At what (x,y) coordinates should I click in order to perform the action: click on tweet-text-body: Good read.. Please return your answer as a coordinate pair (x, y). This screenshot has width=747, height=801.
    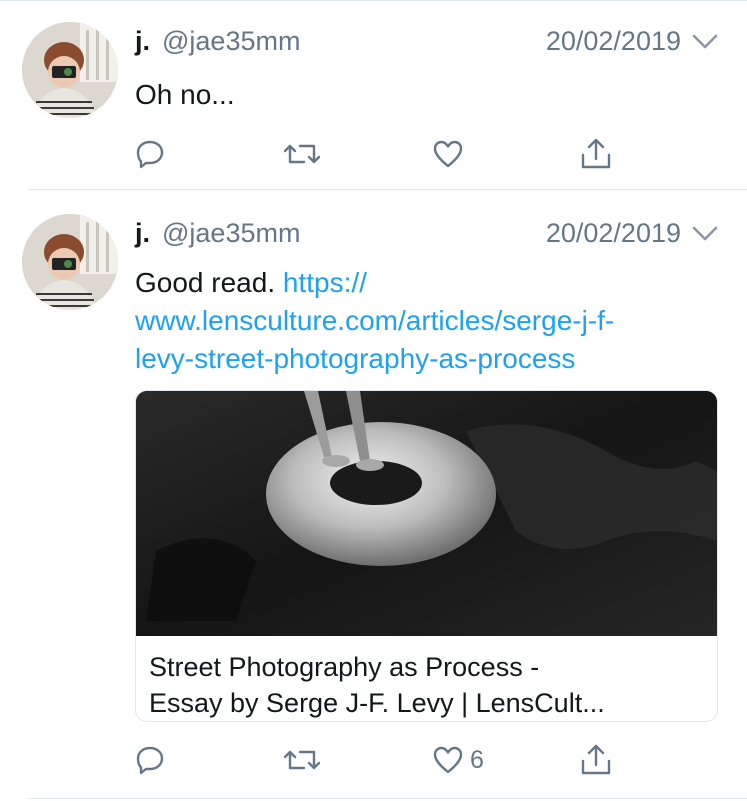
    Looking at the image, I should click on (205, 282).